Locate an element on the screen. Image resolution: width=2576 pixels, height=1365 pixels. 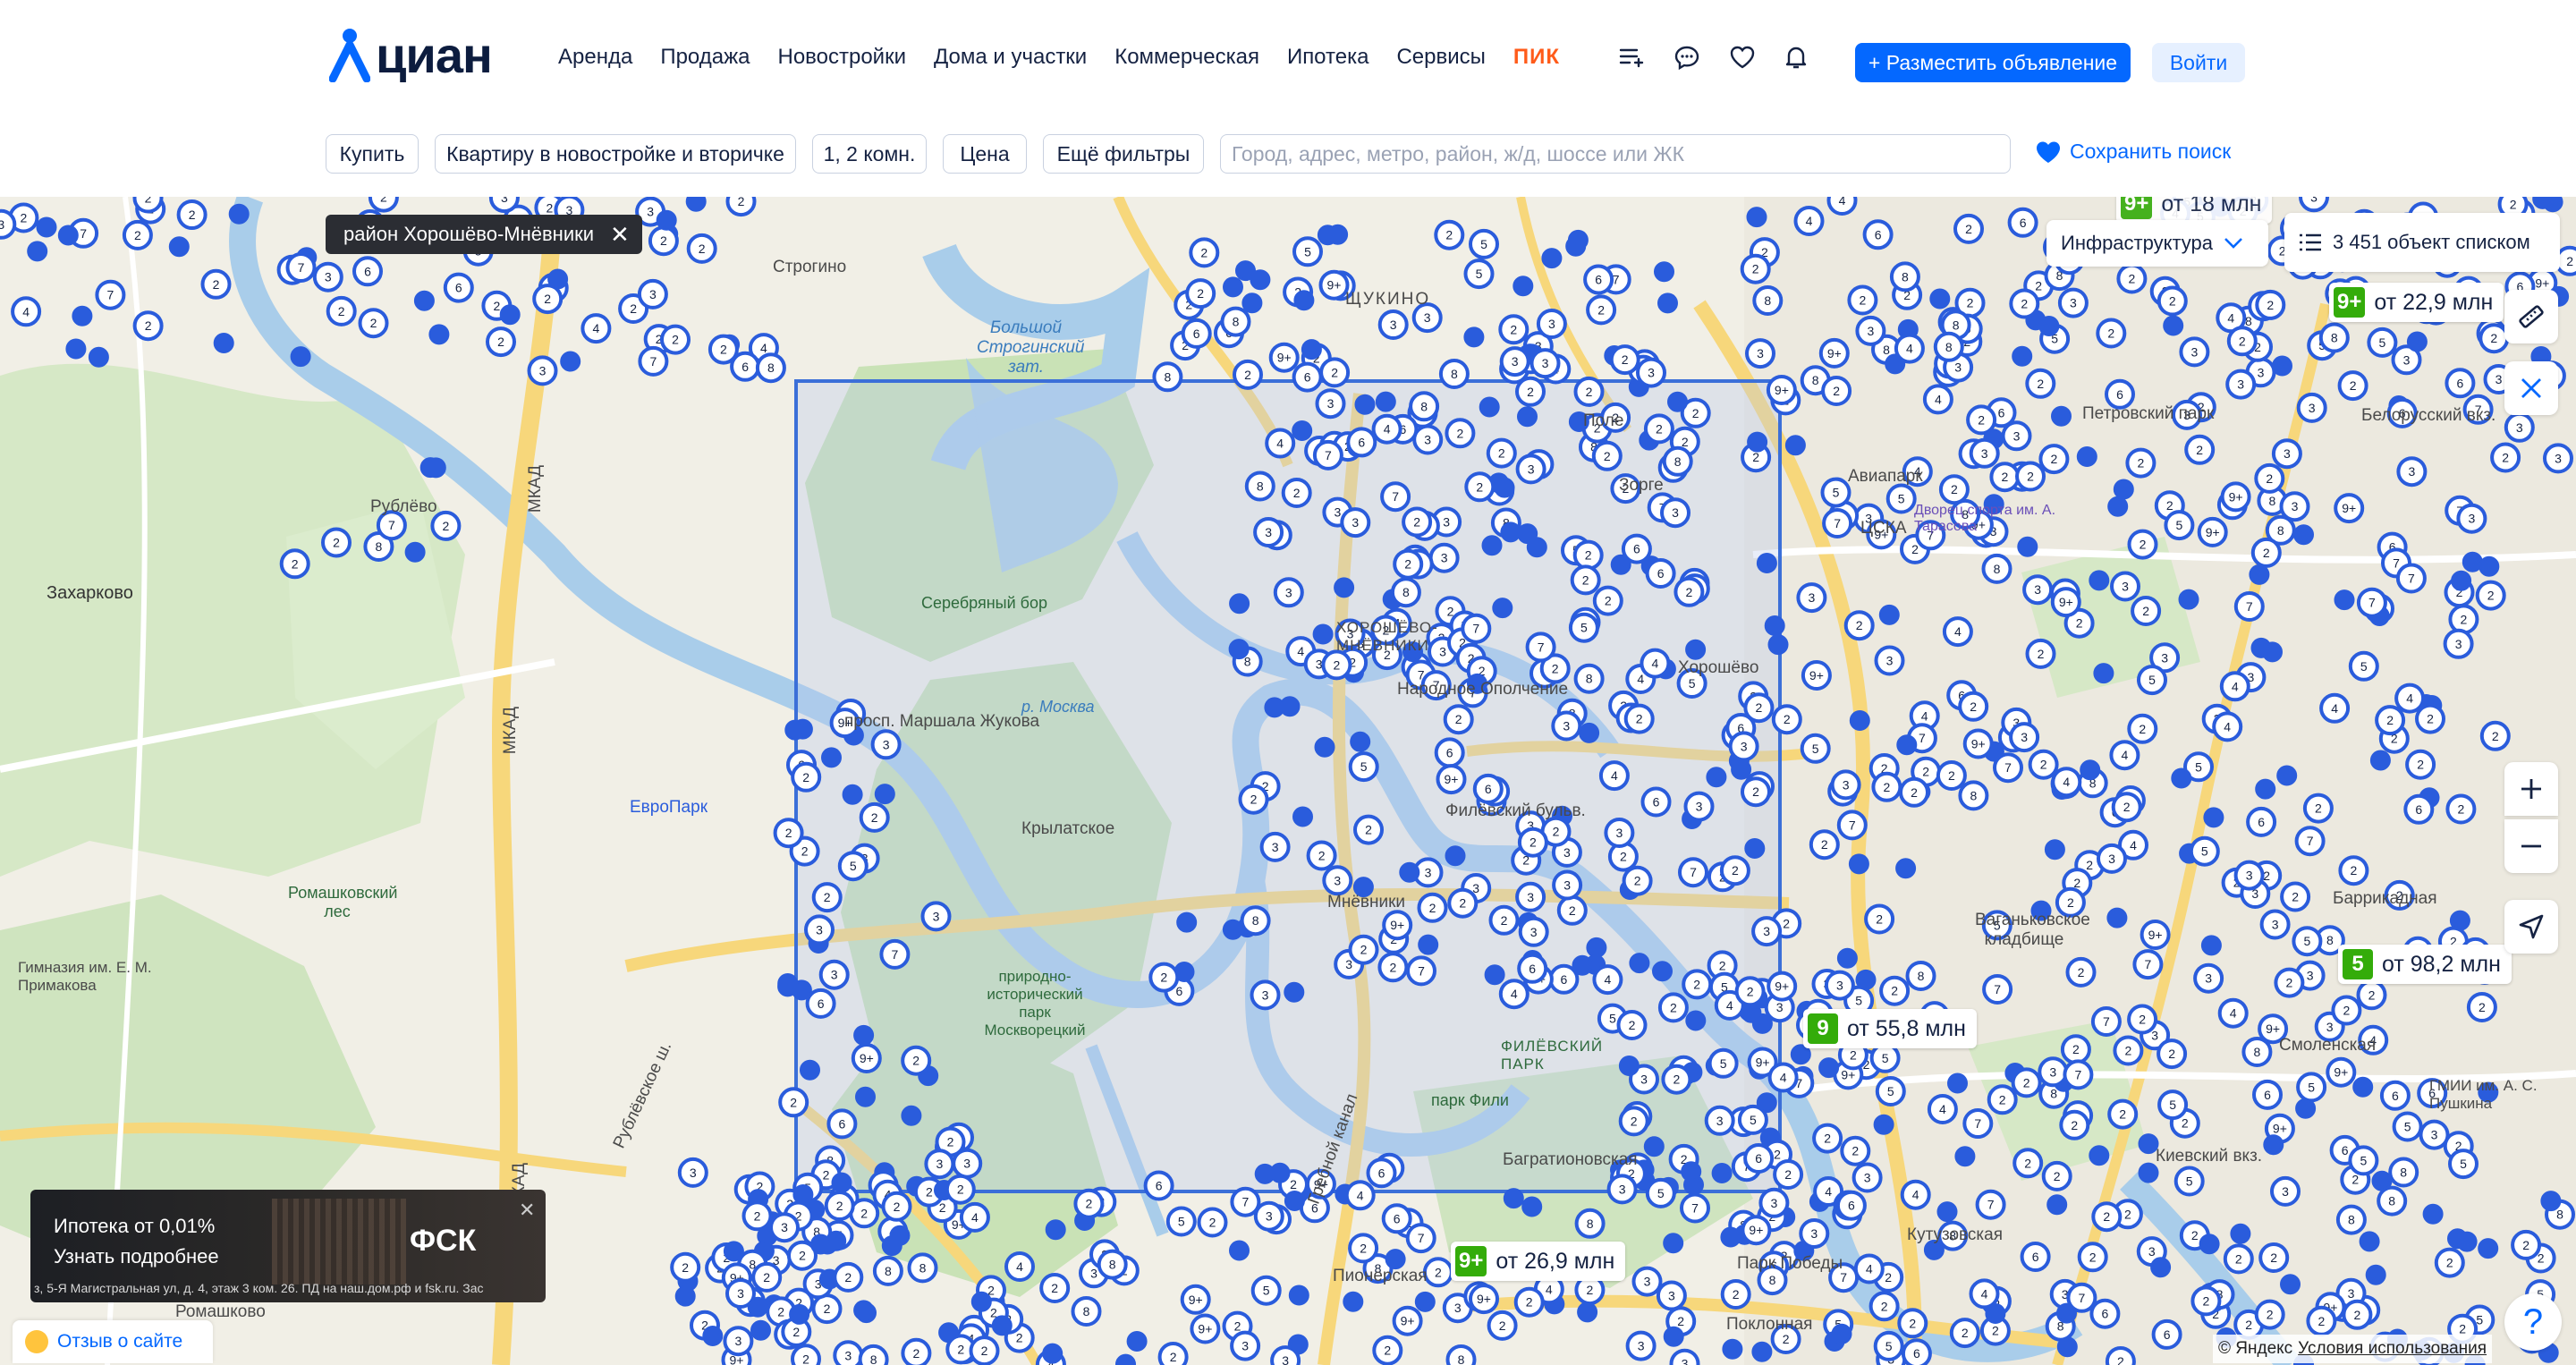
geolocation-button is located at coordinates (2531, 927).